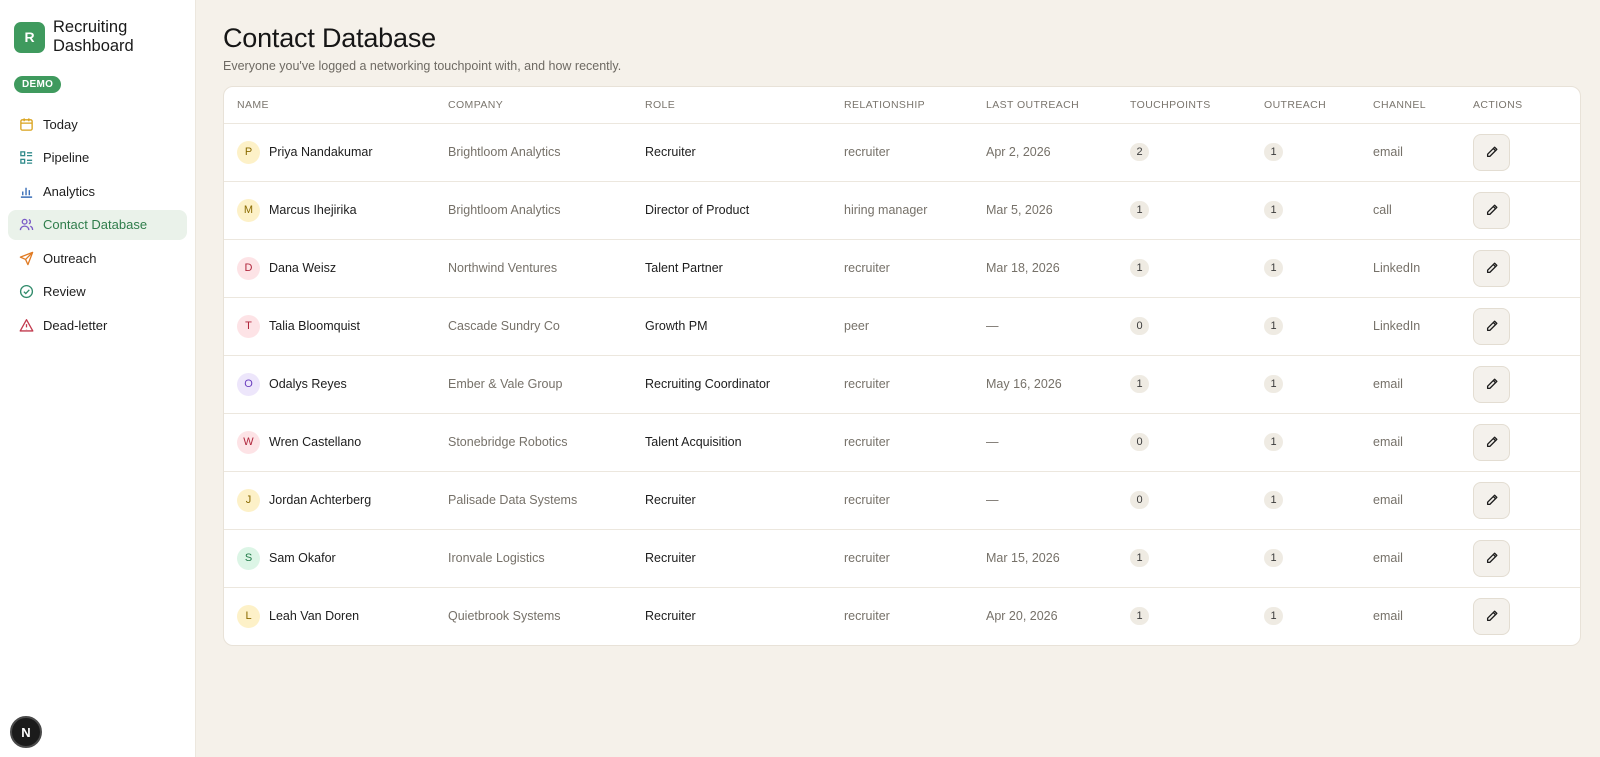 This screenshot has height=757, width=1600. What do you see at coordinates (26, 292) in the screenshot?
I see `check-circle-icon` at bounding box center [26, 292].